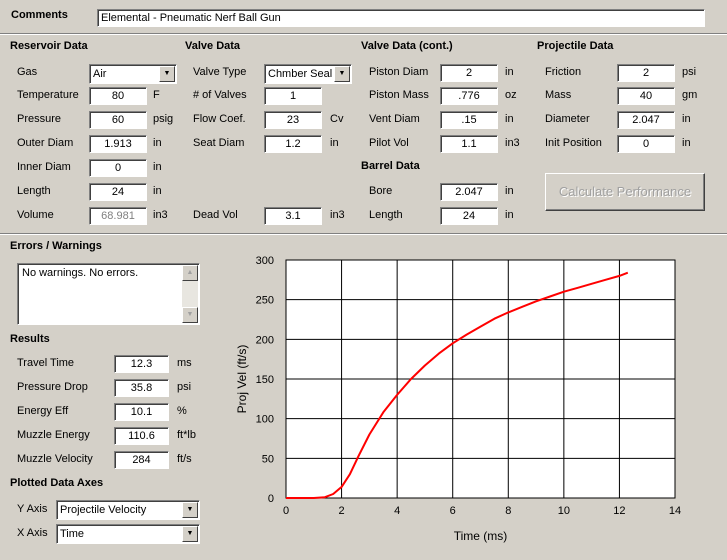 Image resolution: width=727 pixels, height=560 pixels. What do you see at coordinates (271, 499) in the screenshot?
I see `y-tick-label: 0` at bounding box center [271, 499].